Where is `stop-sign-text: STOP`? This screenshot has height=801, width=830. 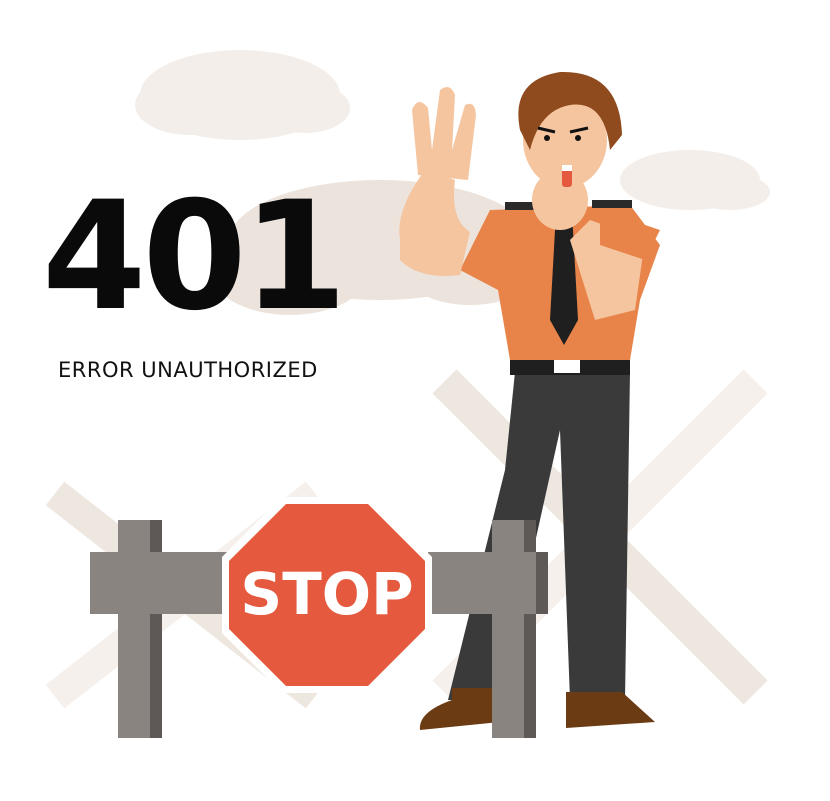 stop-sign-text: STOP is located at coordinates (326, 594).